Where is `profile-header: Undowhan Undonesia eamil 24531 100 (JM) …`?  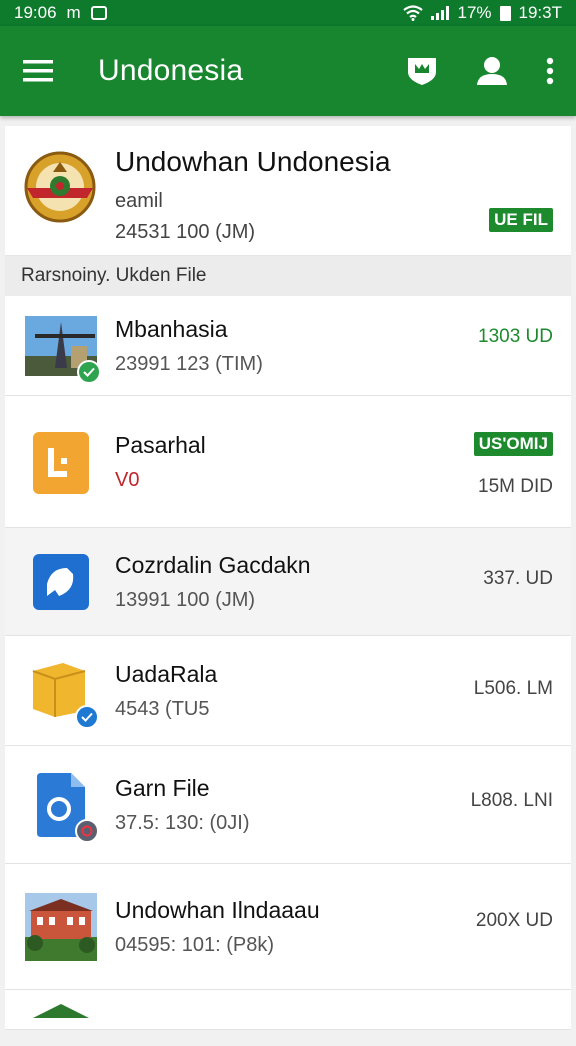
profile-header: Undowhan Undonesia eamil 24531 100 (JM) … is located at coordinates (288, 191).